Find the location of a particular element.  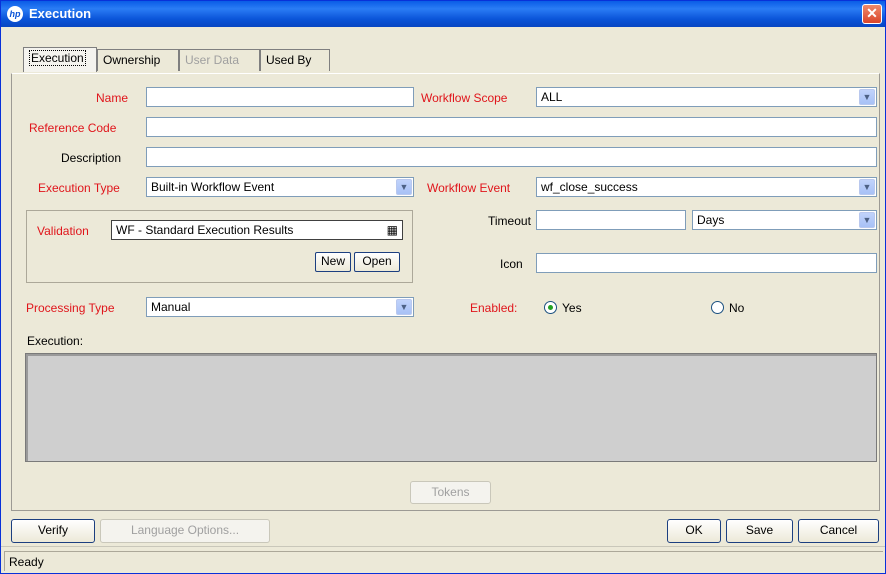

processing-type-label: Processing Type is located at coordinates (70, 308).